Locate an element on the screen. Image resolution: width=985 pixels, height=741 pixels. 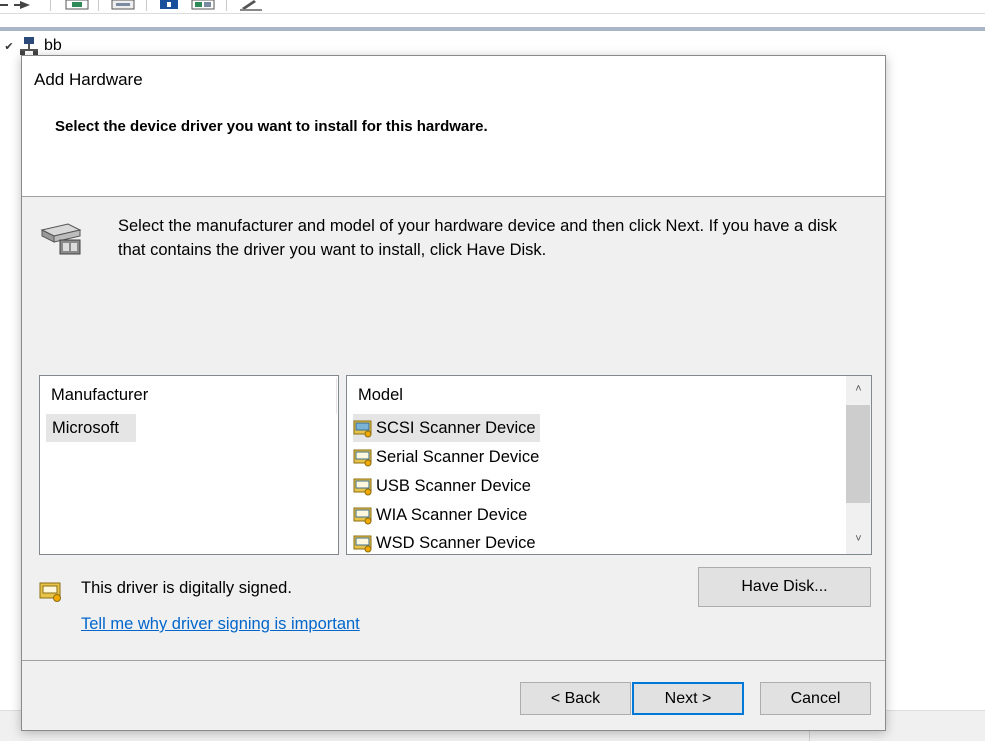
toolbar-border is located at coordinates (492, 29).